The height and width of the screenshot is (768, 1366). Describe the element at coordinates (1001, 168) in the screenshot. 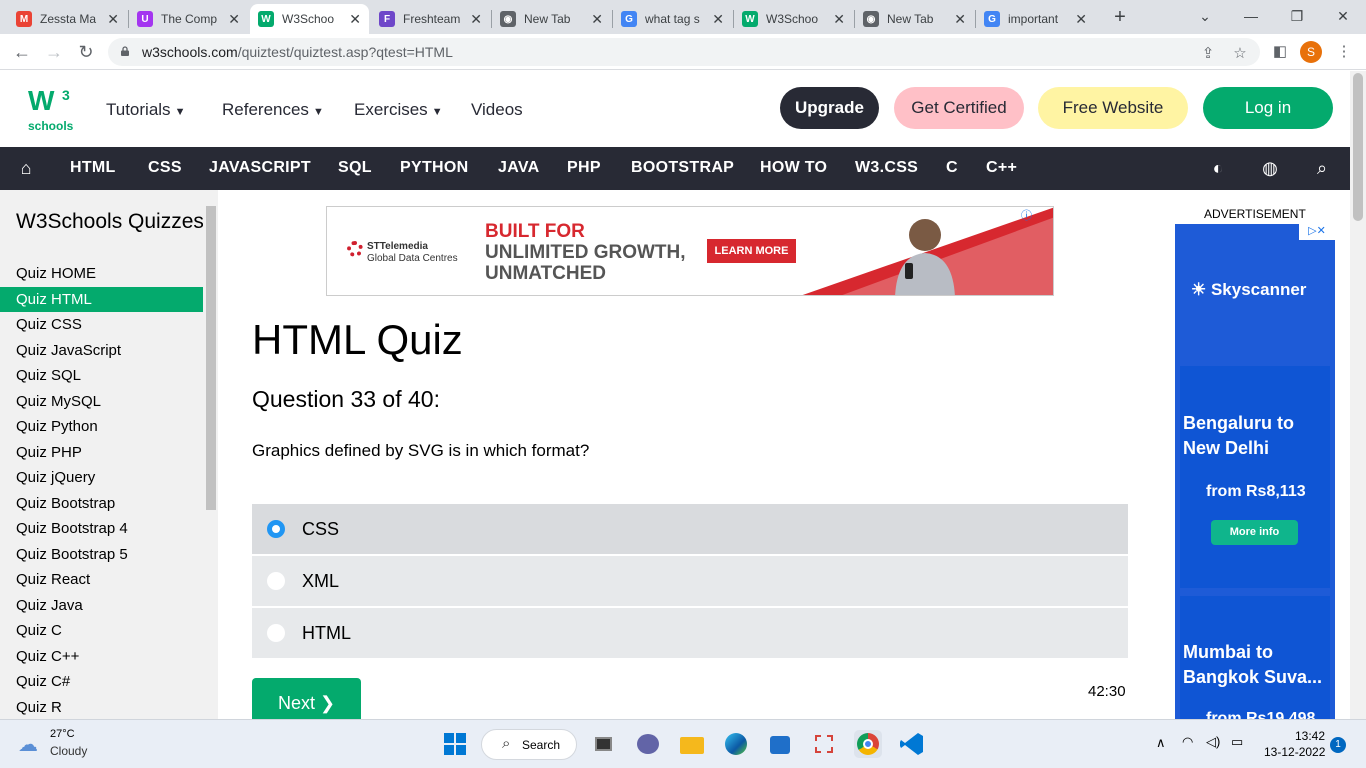

I see `subject-link-c-: C++` at that location.